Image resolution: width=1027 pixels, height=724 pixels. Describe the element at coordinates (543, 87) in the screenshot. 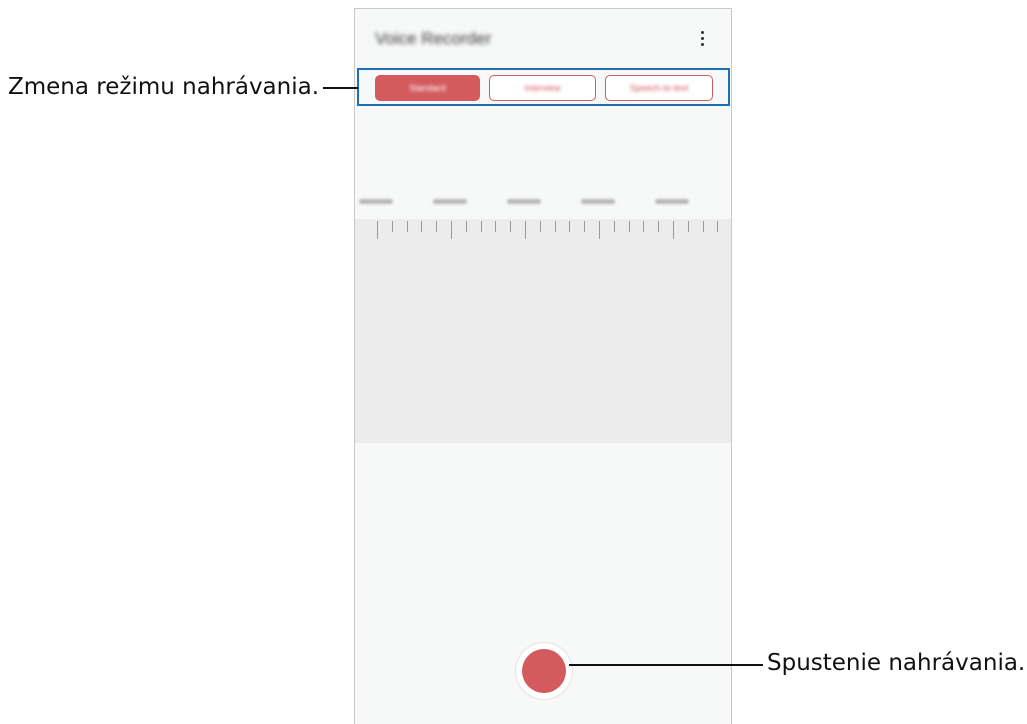

I see `mode-tabs-highlight` at that location.